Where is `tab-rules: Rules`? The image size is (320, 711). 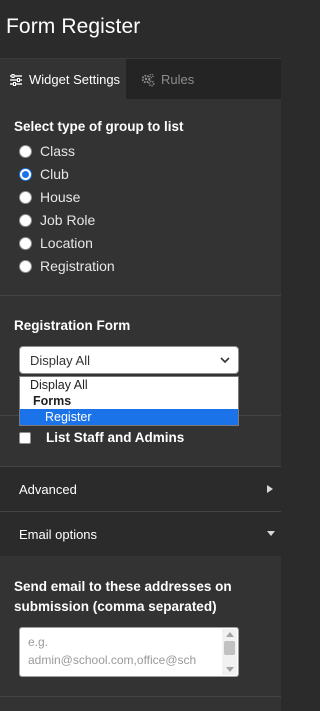
tab-rules: Rules is located at coordinates (203, 79).